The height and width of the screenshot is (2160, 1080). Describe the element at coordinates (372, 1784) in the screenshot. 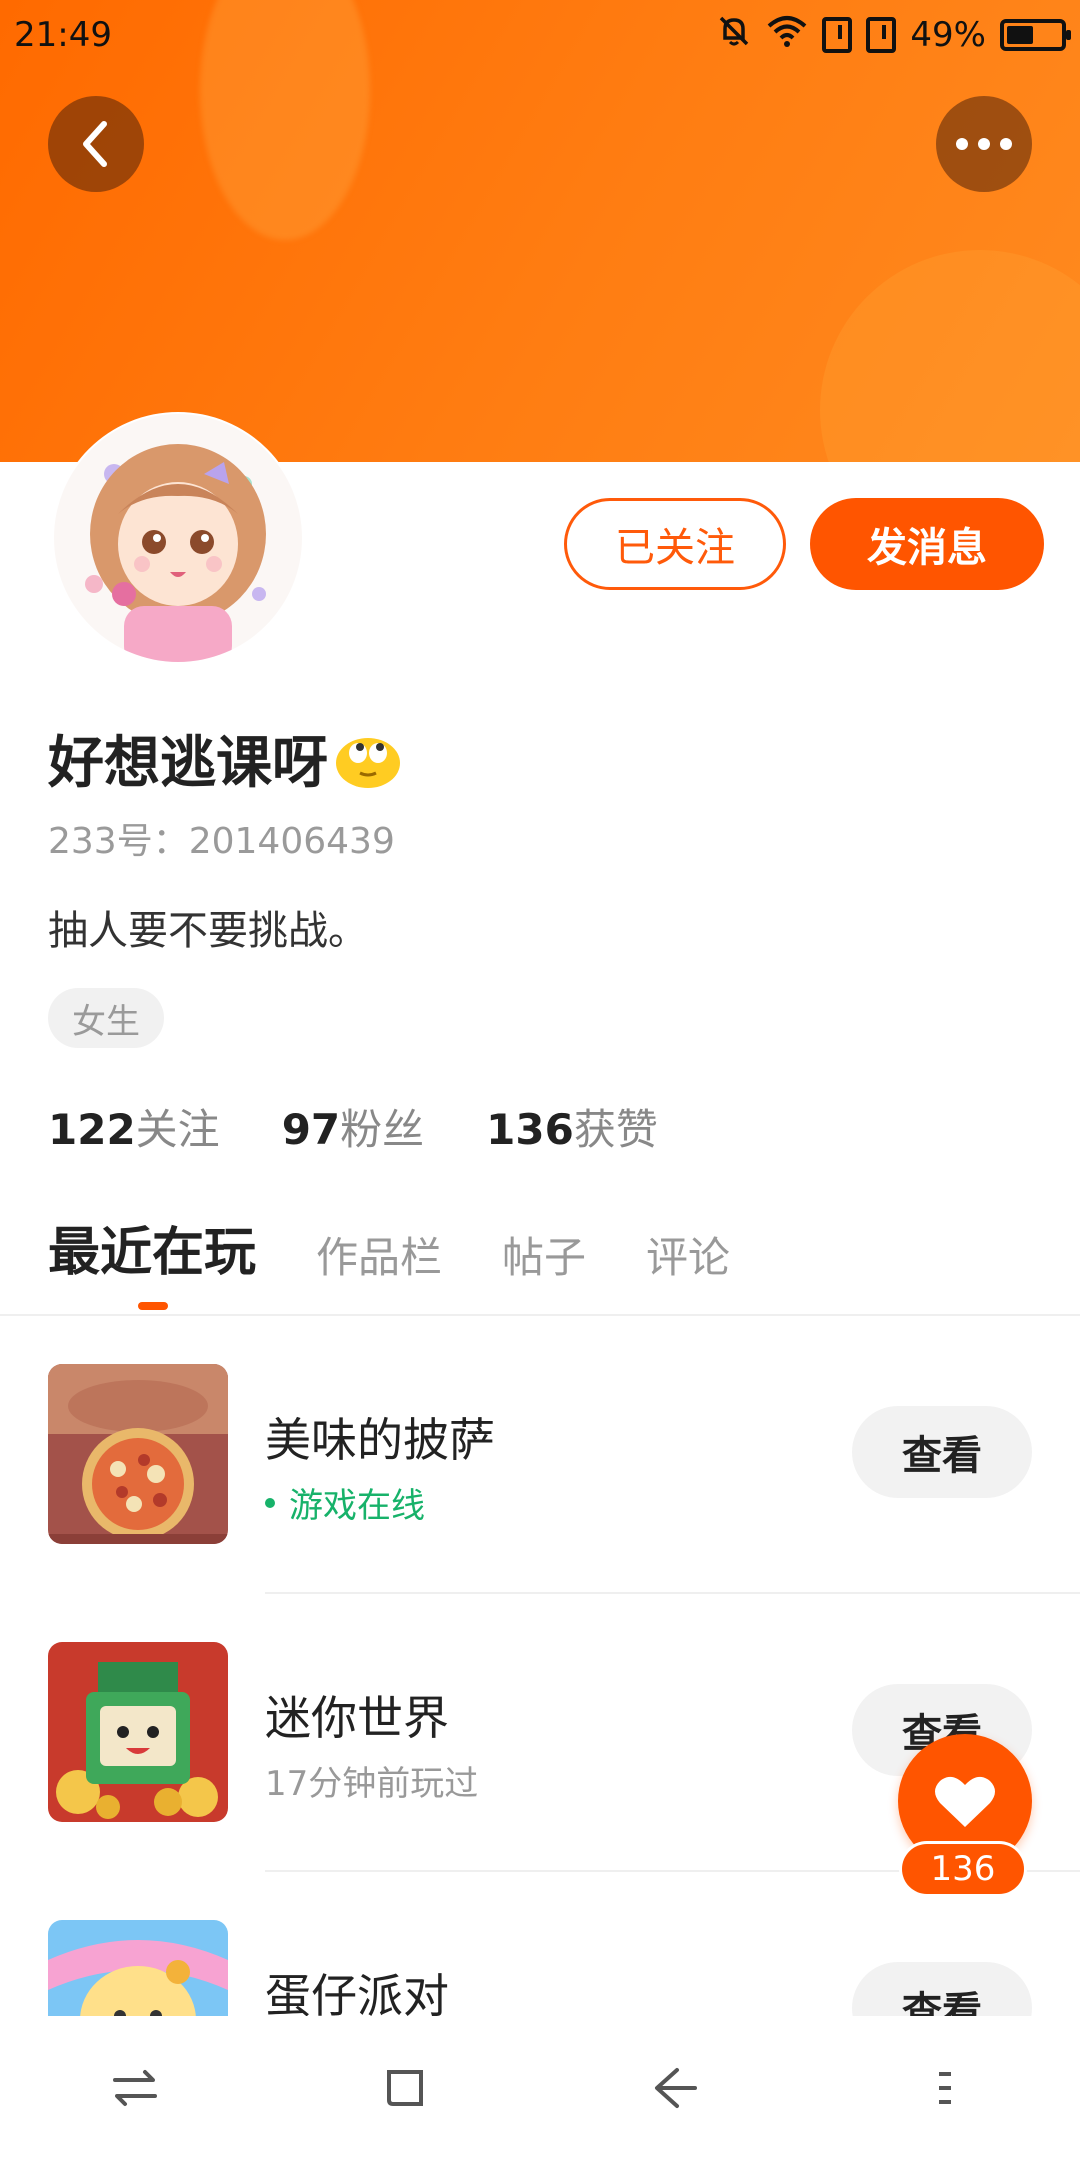

I see `game-status-text: 17分钟前玩过` at that location.